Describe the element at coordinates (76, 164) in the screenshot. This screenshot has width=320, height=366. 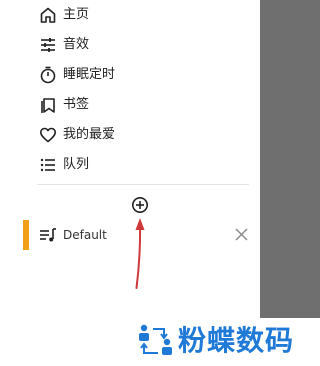
I see `menu-item-label: 队列` at that location.